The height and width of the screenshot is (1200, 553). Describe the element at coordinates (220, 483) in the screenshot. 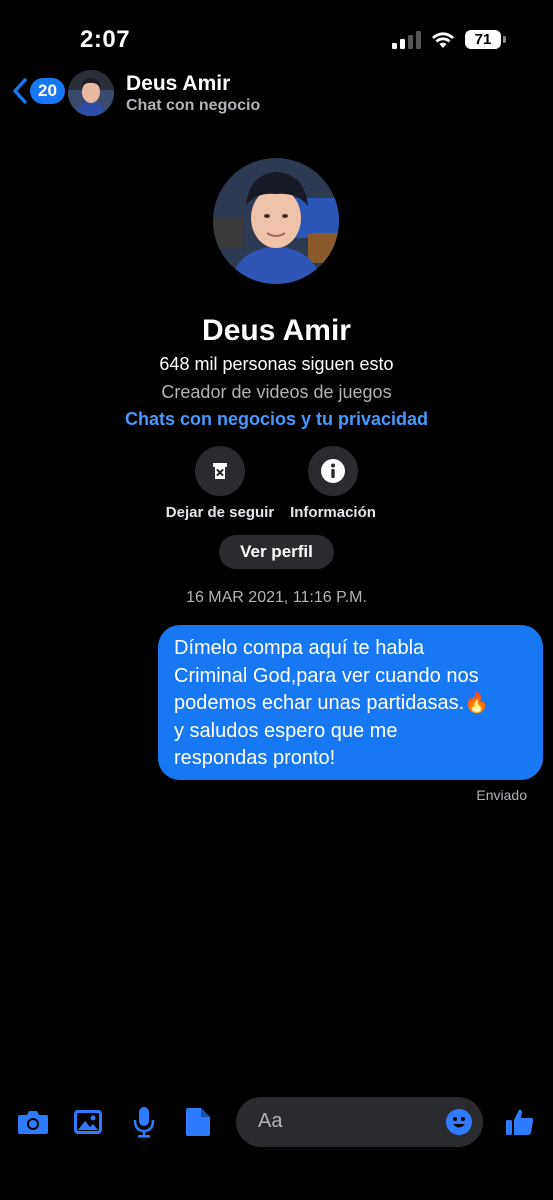

I see `unfollow-button: Dejar de seguir` at that location.